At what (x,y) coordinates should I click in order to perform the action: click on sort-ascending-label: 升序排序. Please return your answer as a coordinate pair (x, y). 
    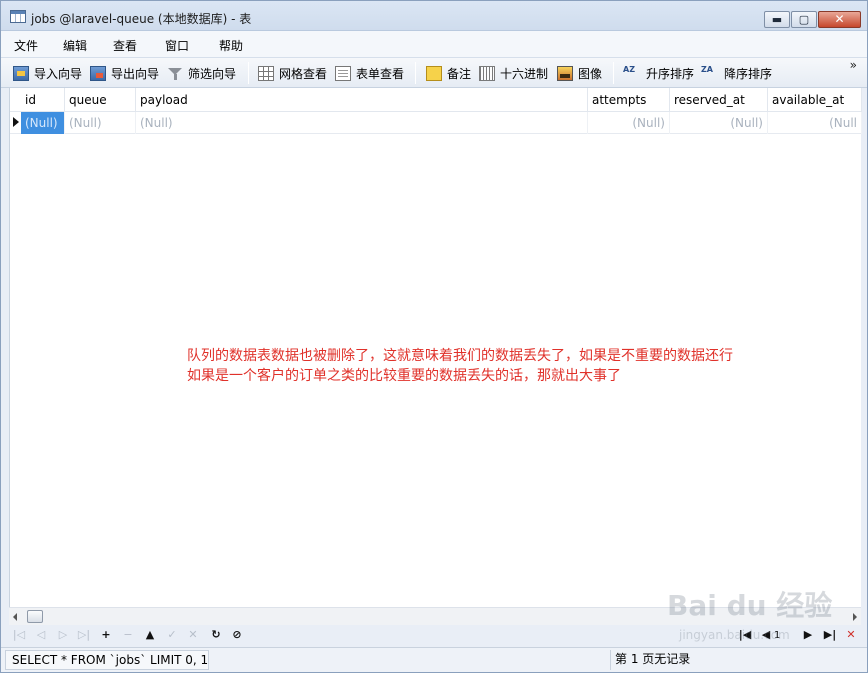
    Looking at the image, I should click on (670, 73).